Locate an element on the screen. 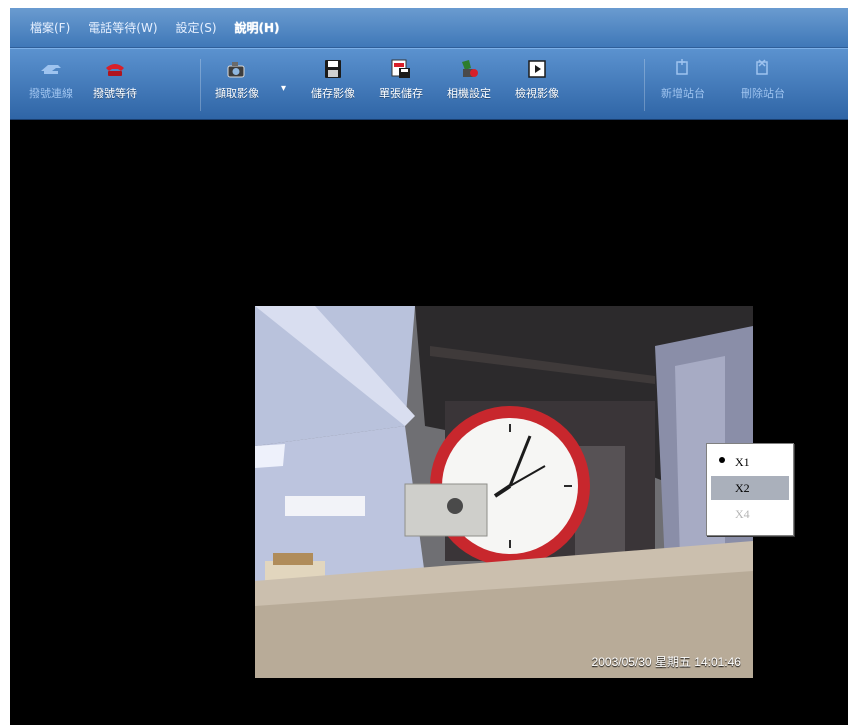 This screenshot has width=848, height=725. single-save-label: 單張儲存 is located at coordinates (401, 93).